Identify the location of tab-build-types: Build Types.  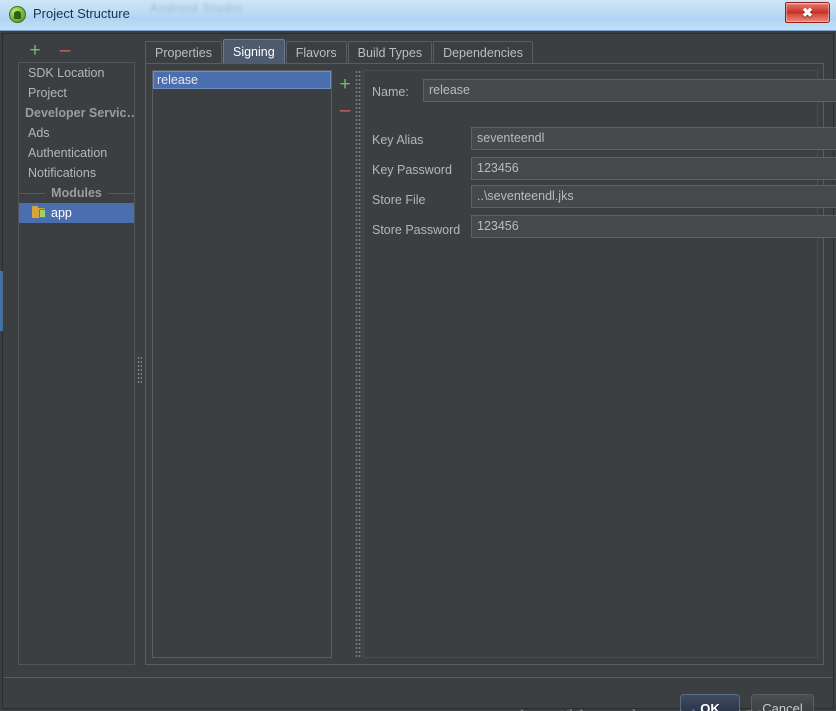
(390, 52).